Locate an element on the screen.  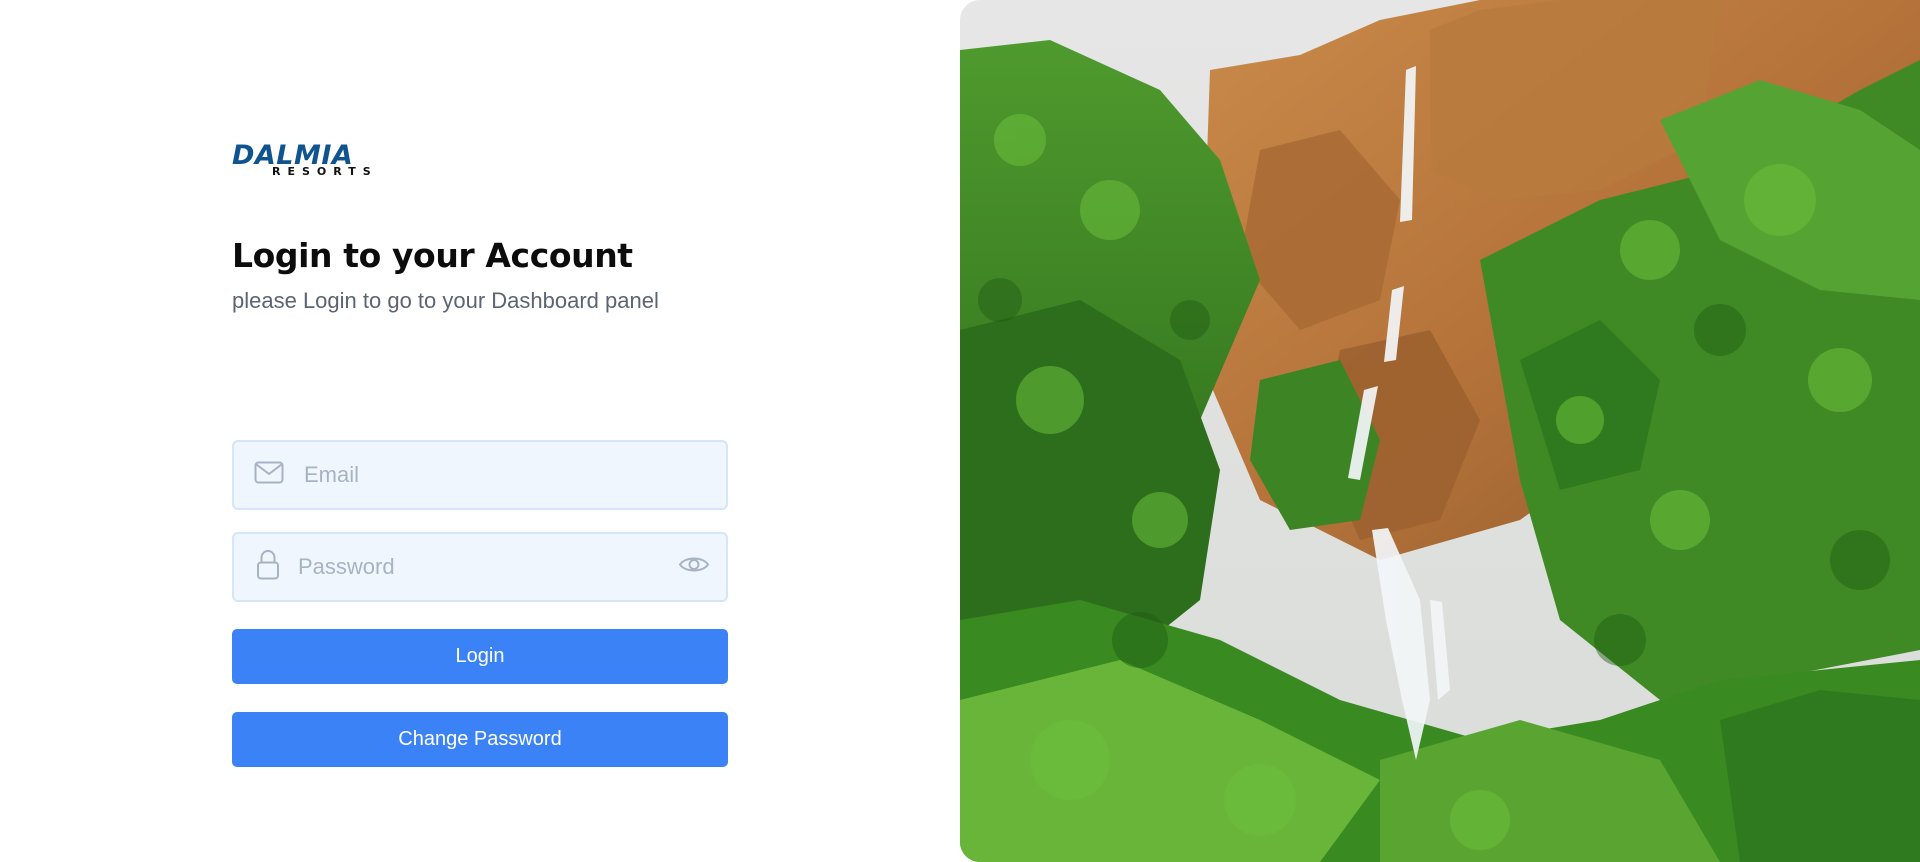
password-input is located at coordinates (478, 567).